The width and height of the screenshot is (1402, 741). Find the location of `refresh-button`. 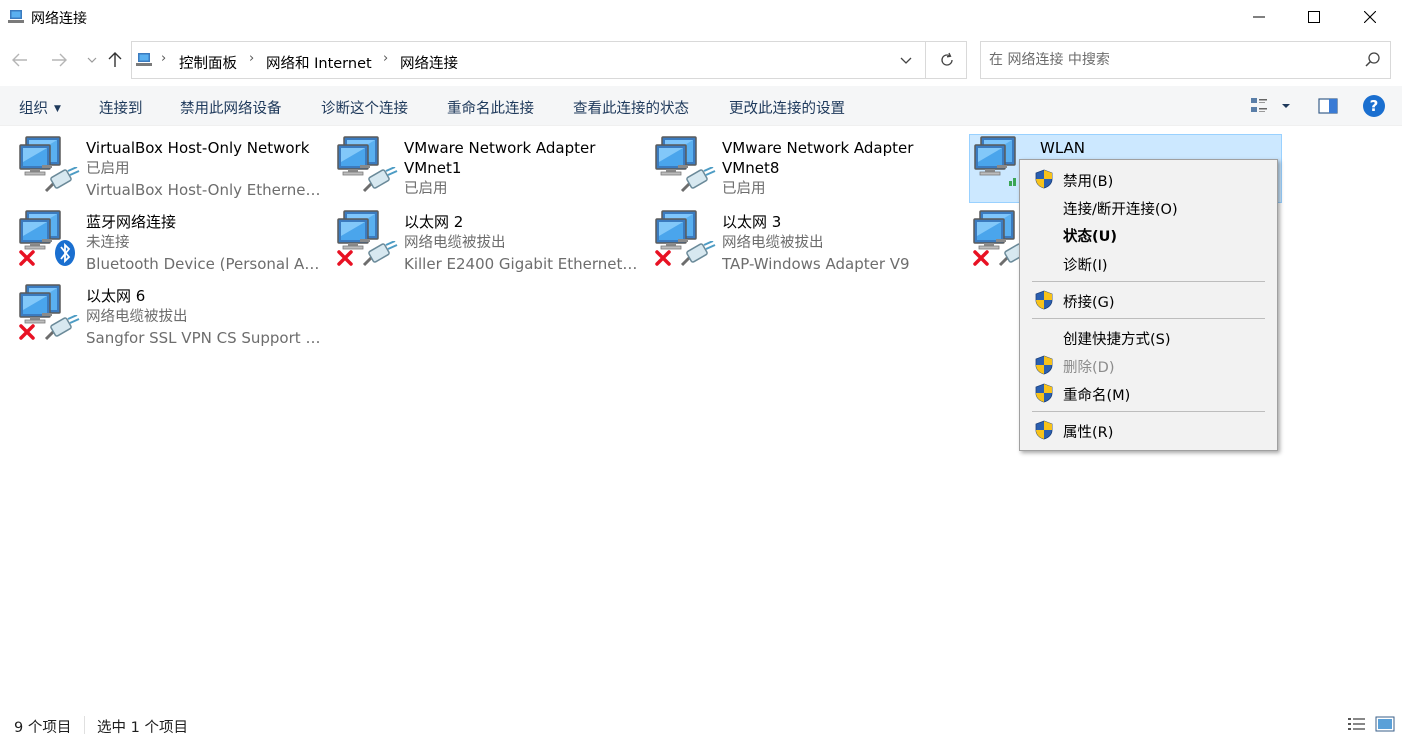

refresh-button is located at coordinates (946, 60).